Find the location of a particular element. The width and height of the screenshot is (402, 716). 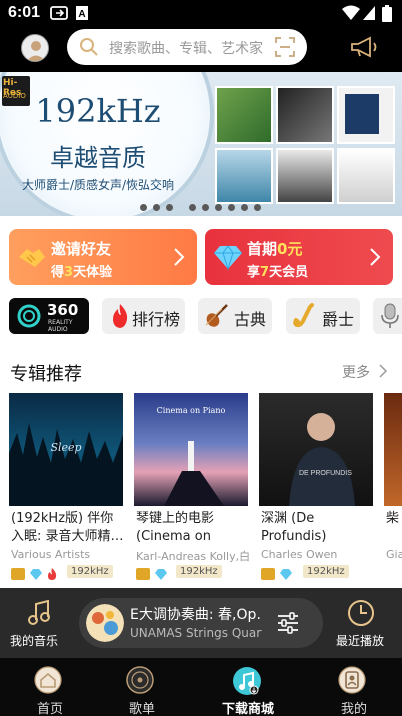

scan-icon is located at coordinates (285, 47).